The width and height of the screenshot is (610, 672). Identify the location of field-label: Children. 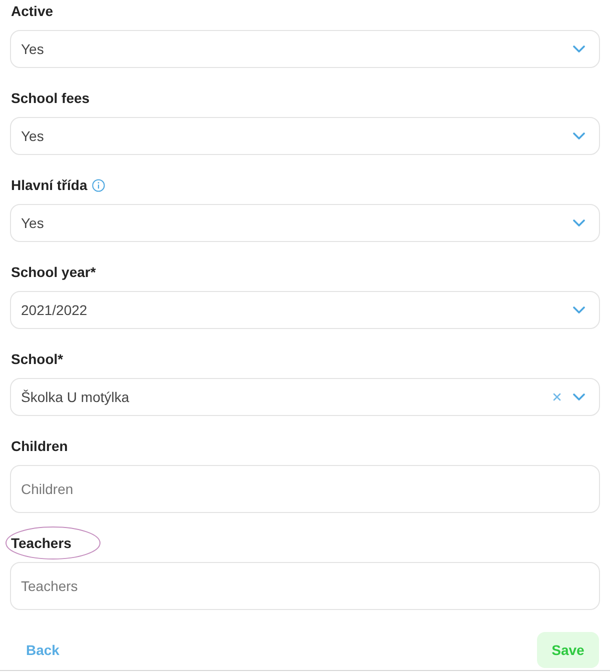
(39, 446).